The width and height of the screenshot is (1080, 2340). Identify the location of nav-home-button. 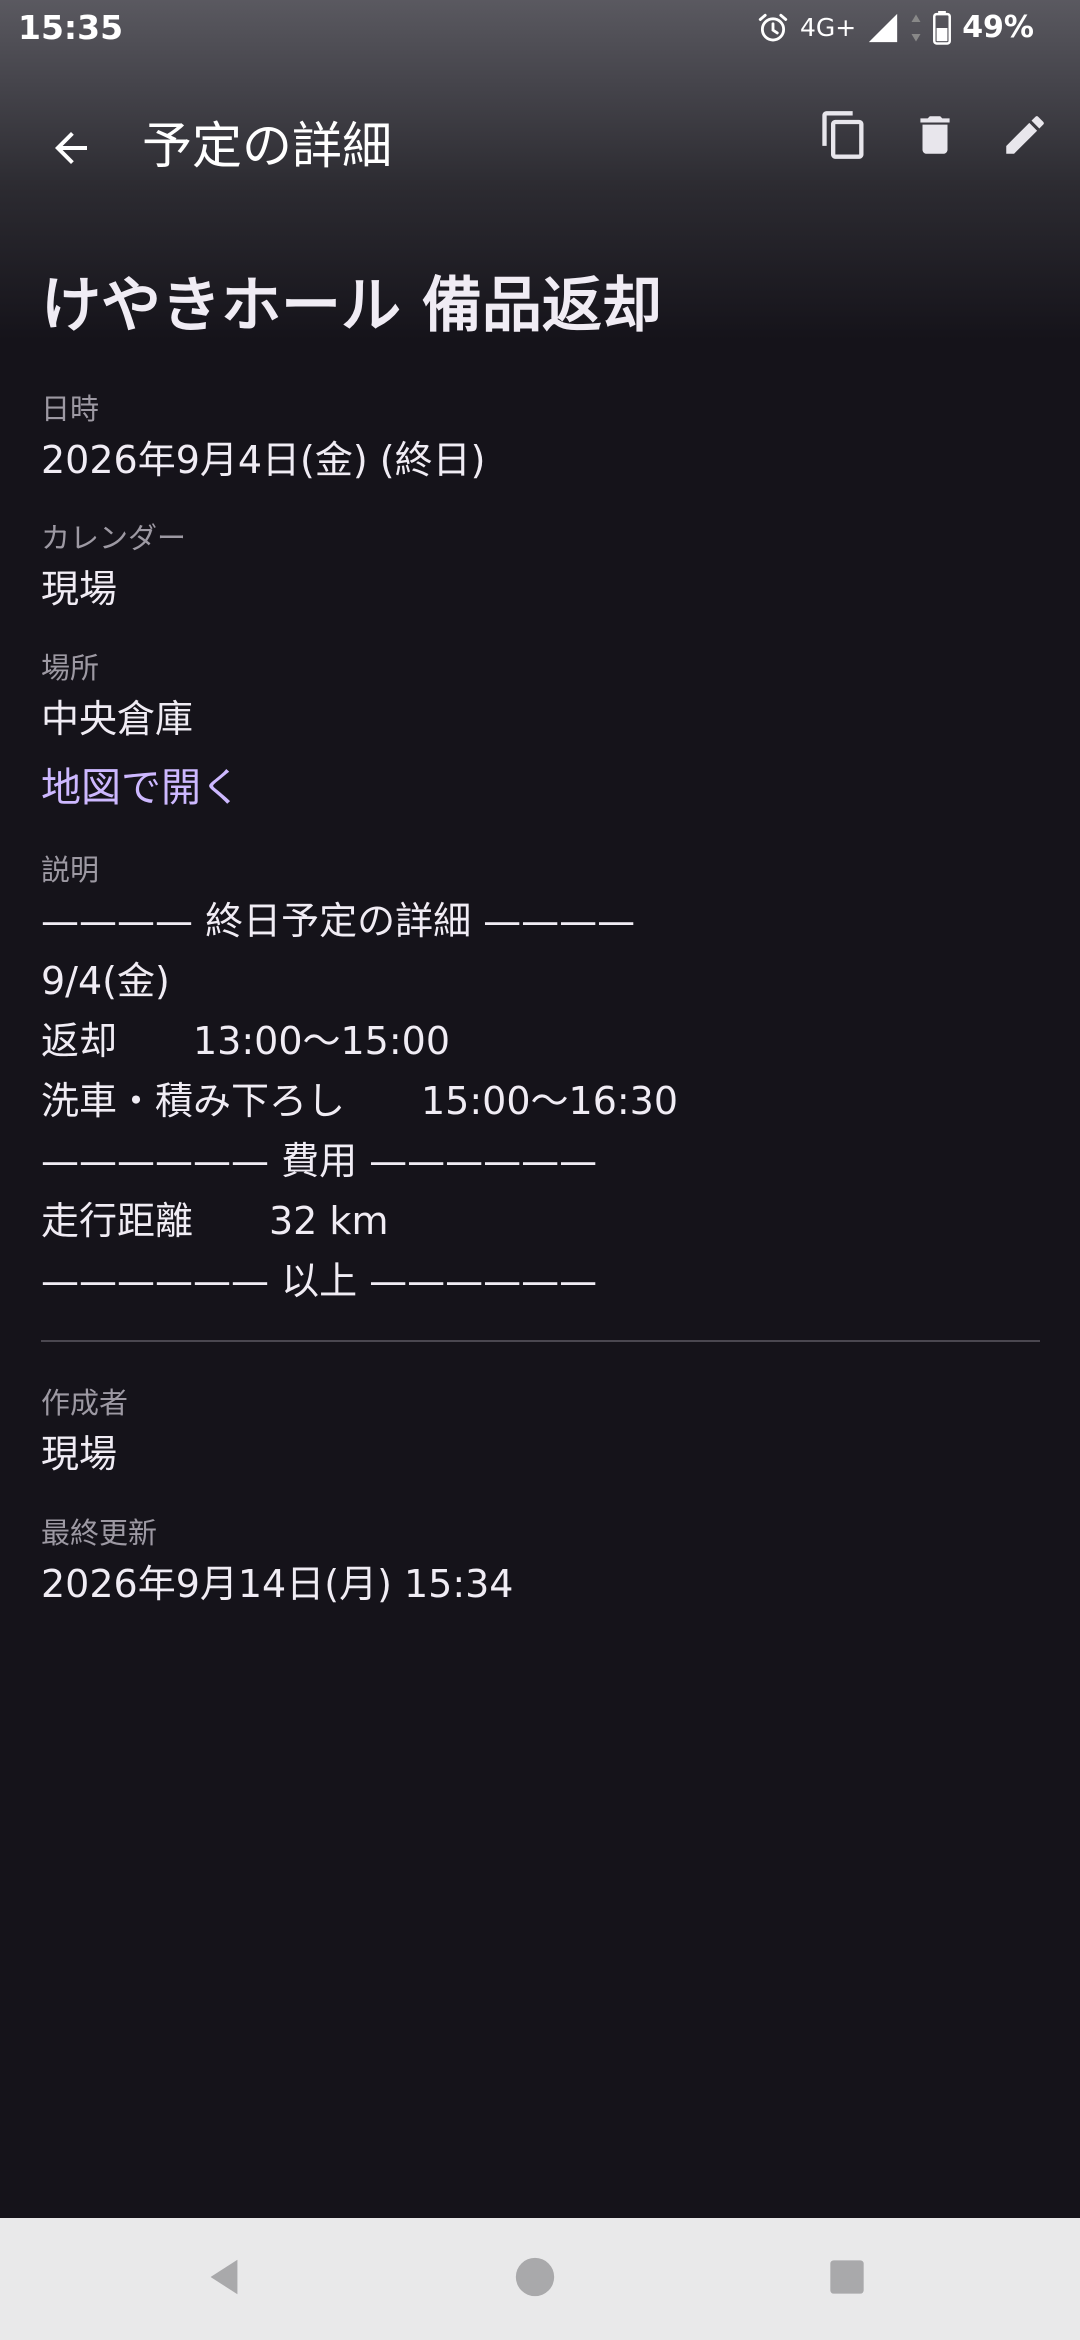
(535, 2279).